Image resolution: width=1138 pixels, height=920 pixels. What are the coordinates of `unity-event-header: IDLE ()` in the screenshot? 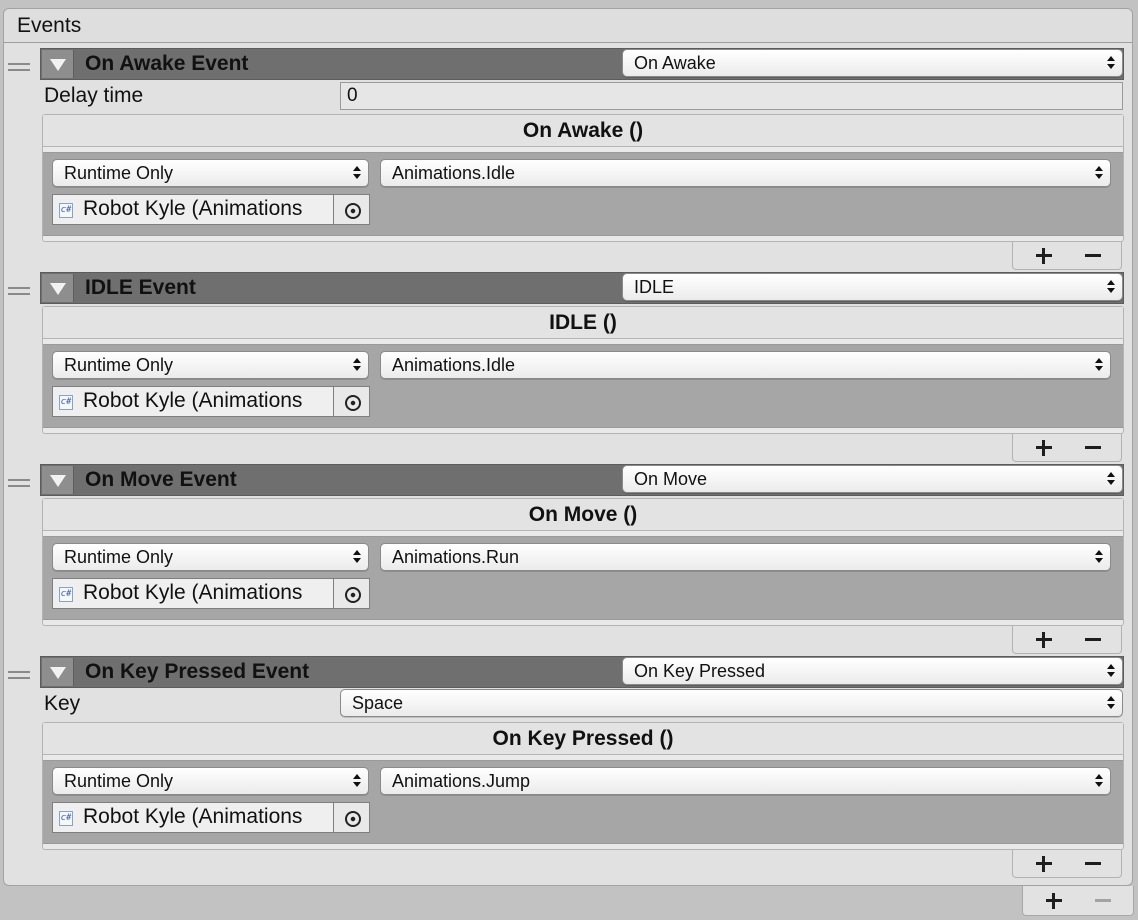 It's located at (583, 323).